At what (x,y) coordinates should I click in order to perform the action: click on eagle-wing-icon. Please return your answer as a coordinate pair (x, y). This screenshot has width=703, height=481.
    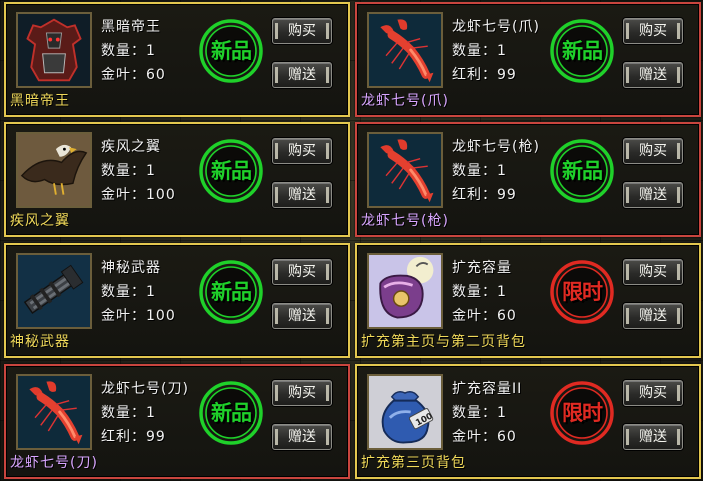
    Looking at the image, I should click on (54, 170).